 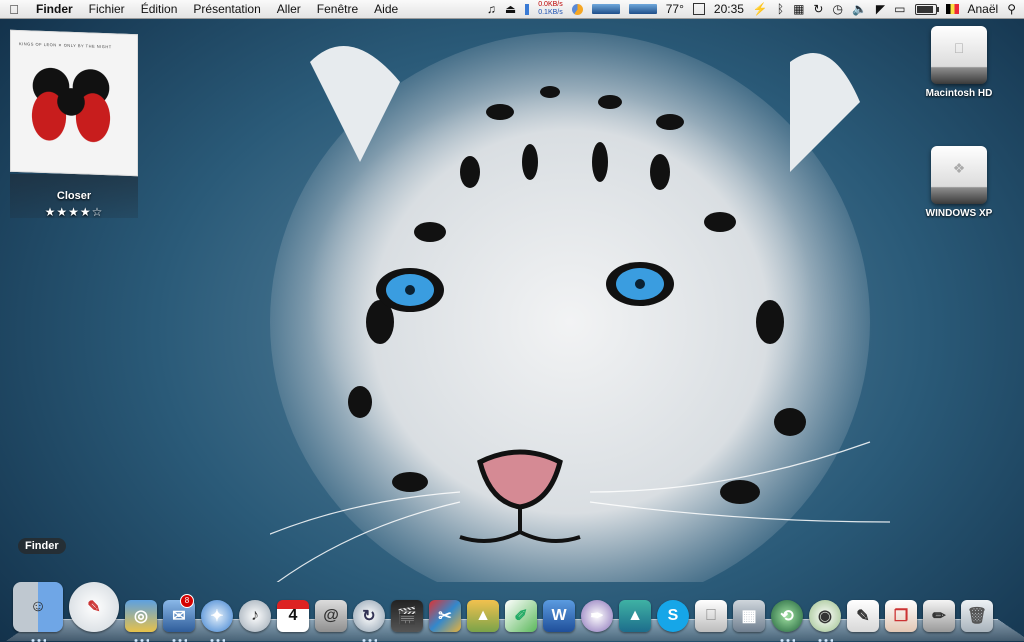 I want to click on dock-item-dashboard: ✎, so click(x=94, y=602).